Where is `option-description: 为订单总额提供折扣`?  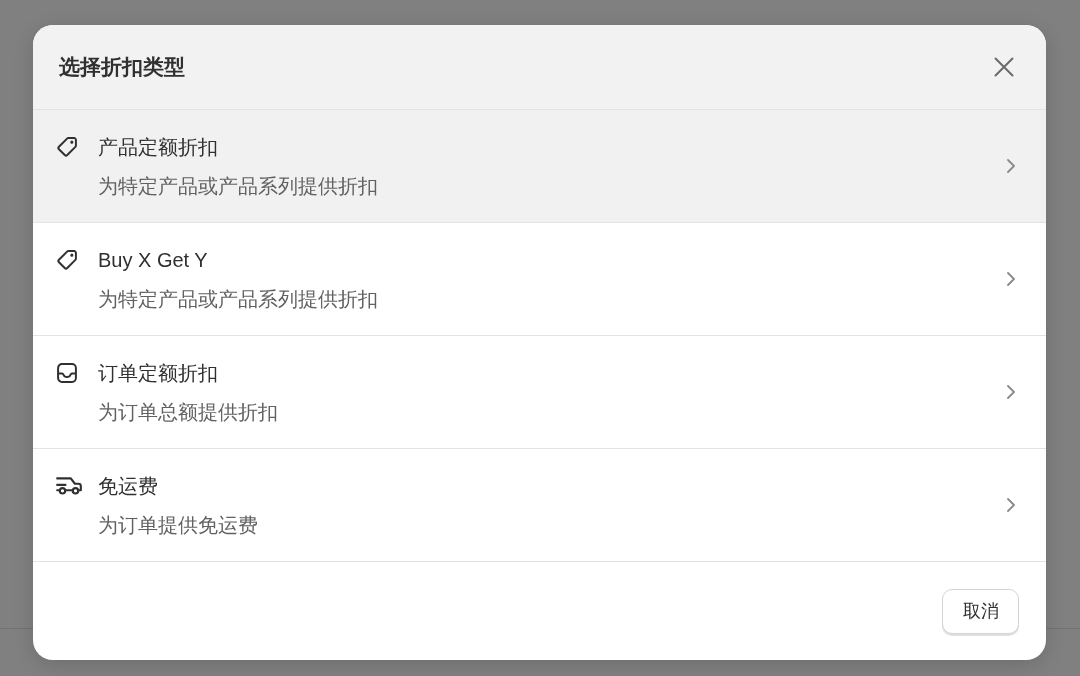
option-description: 为订单总额提供折扣 is located at coordinates (188, 412).